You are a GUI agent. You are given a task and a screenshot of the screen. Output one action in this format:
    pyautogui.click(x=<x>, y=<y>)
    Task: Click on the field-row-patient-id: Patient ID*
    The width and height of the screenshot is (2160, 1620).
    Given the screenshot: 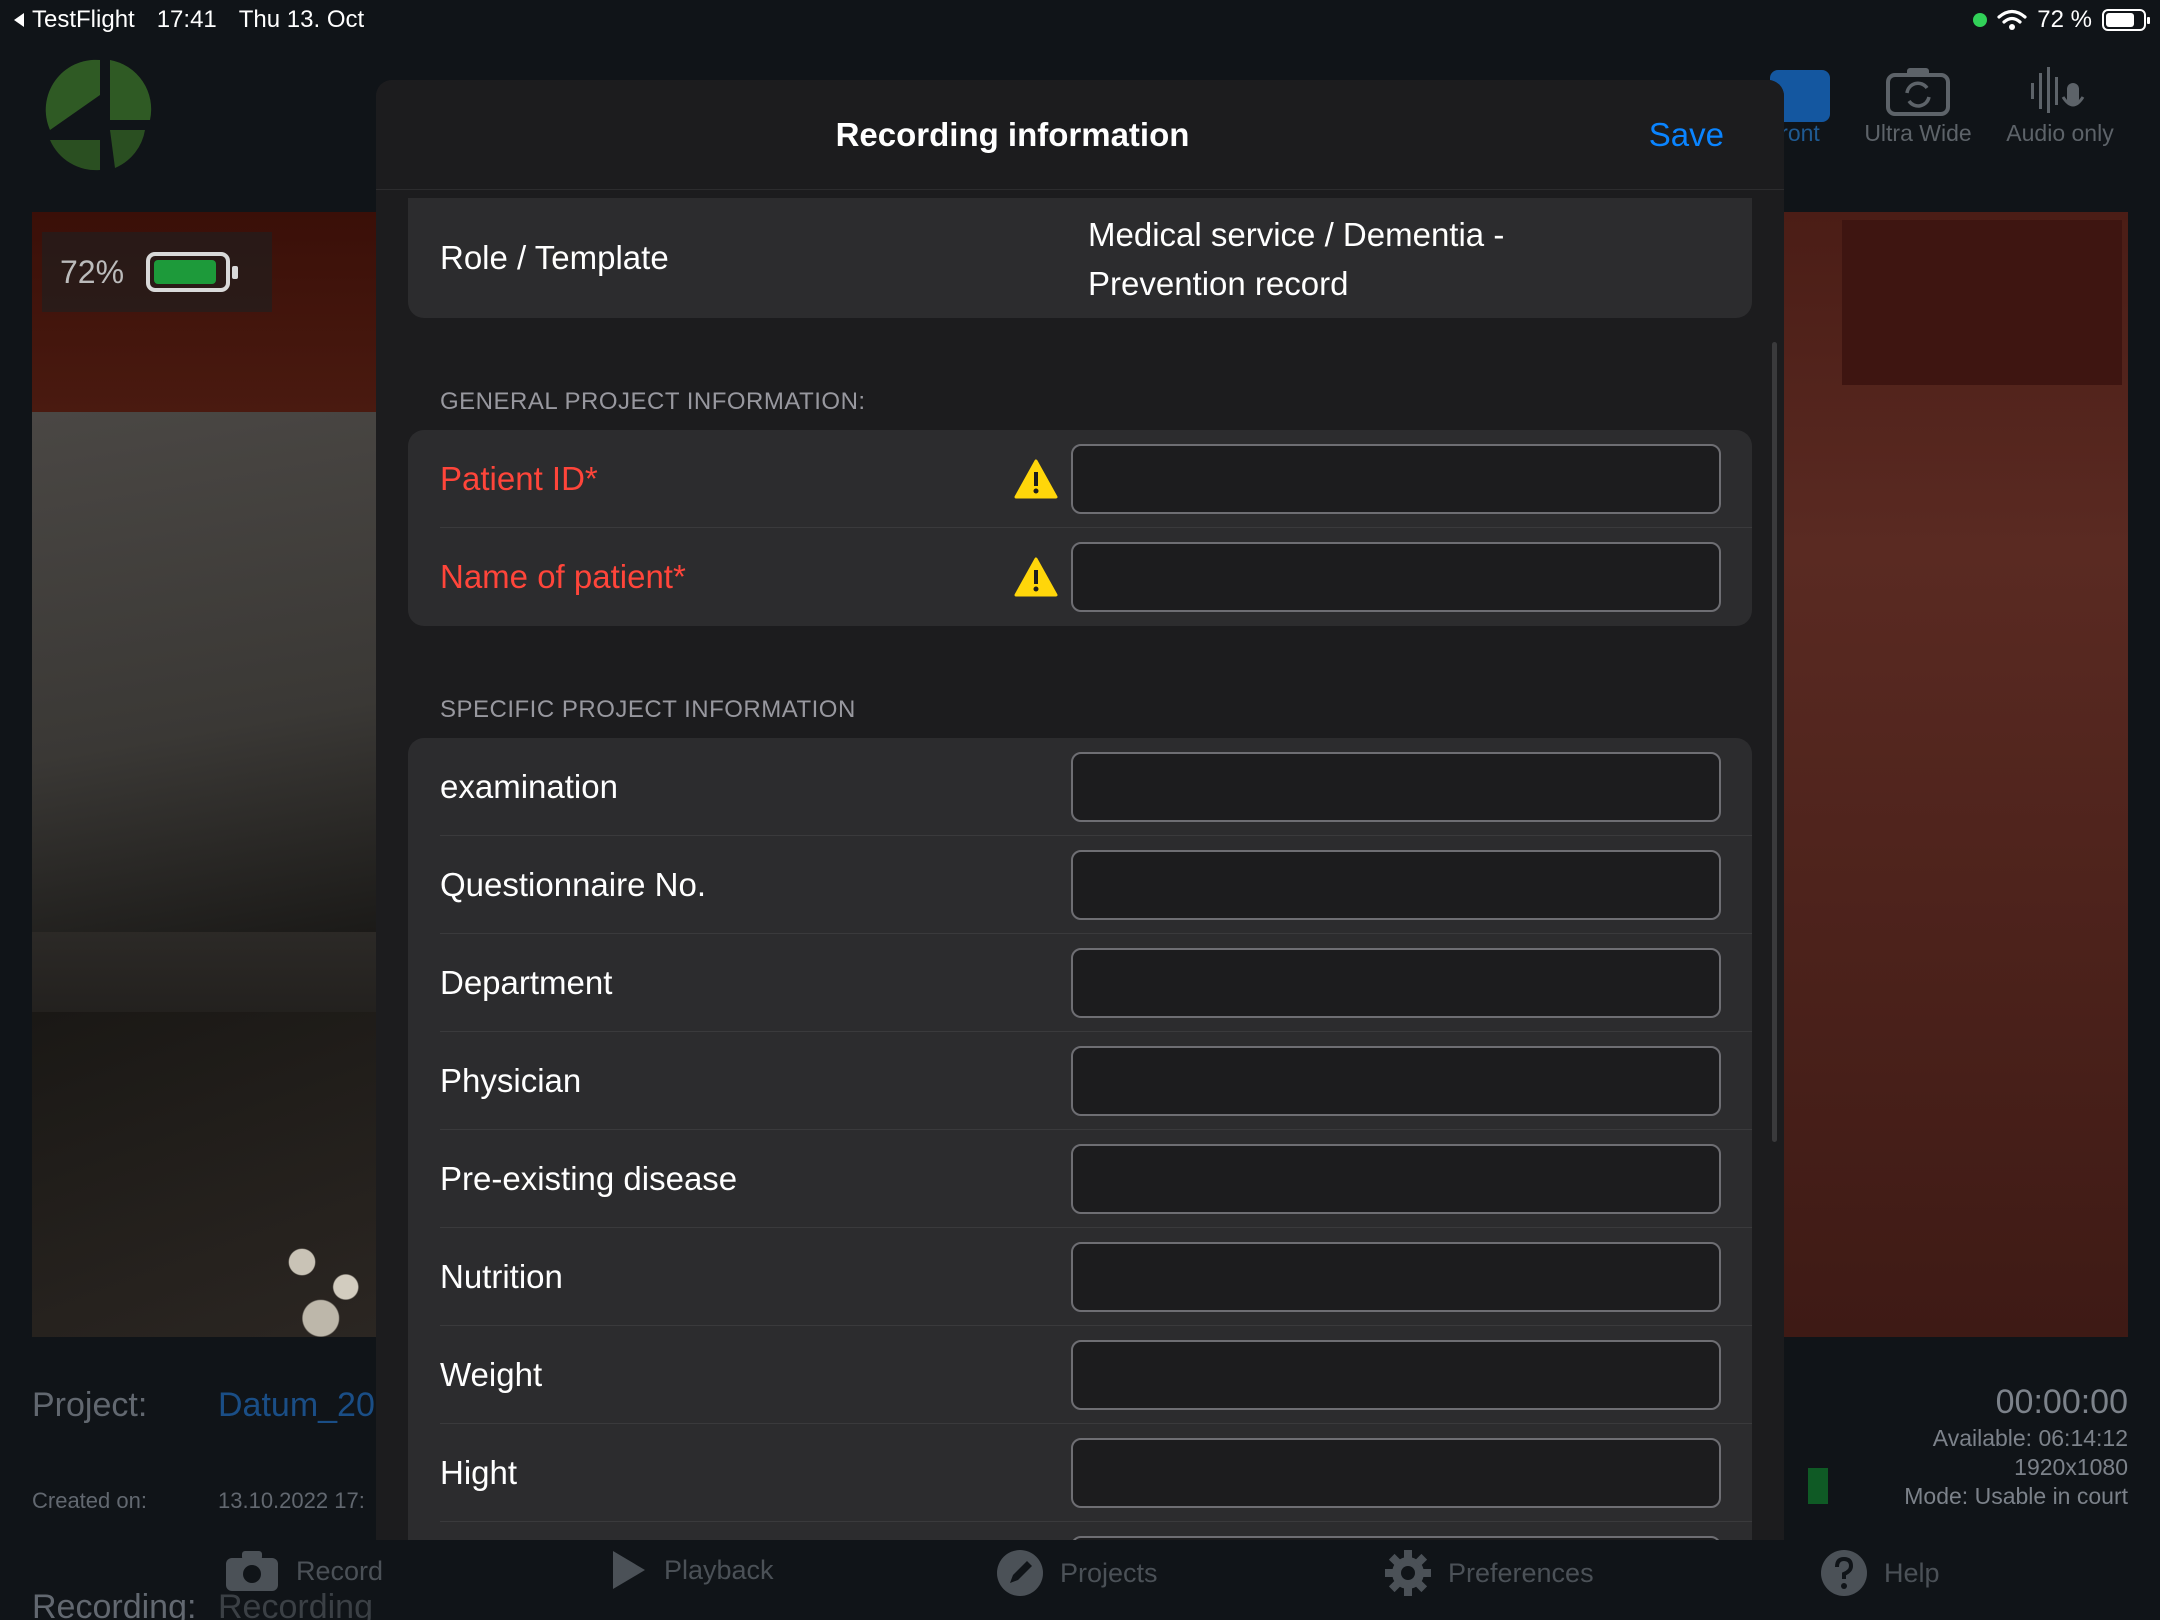 What is the action you would take?
    pyautogui.click(x=1080, y=479)
    